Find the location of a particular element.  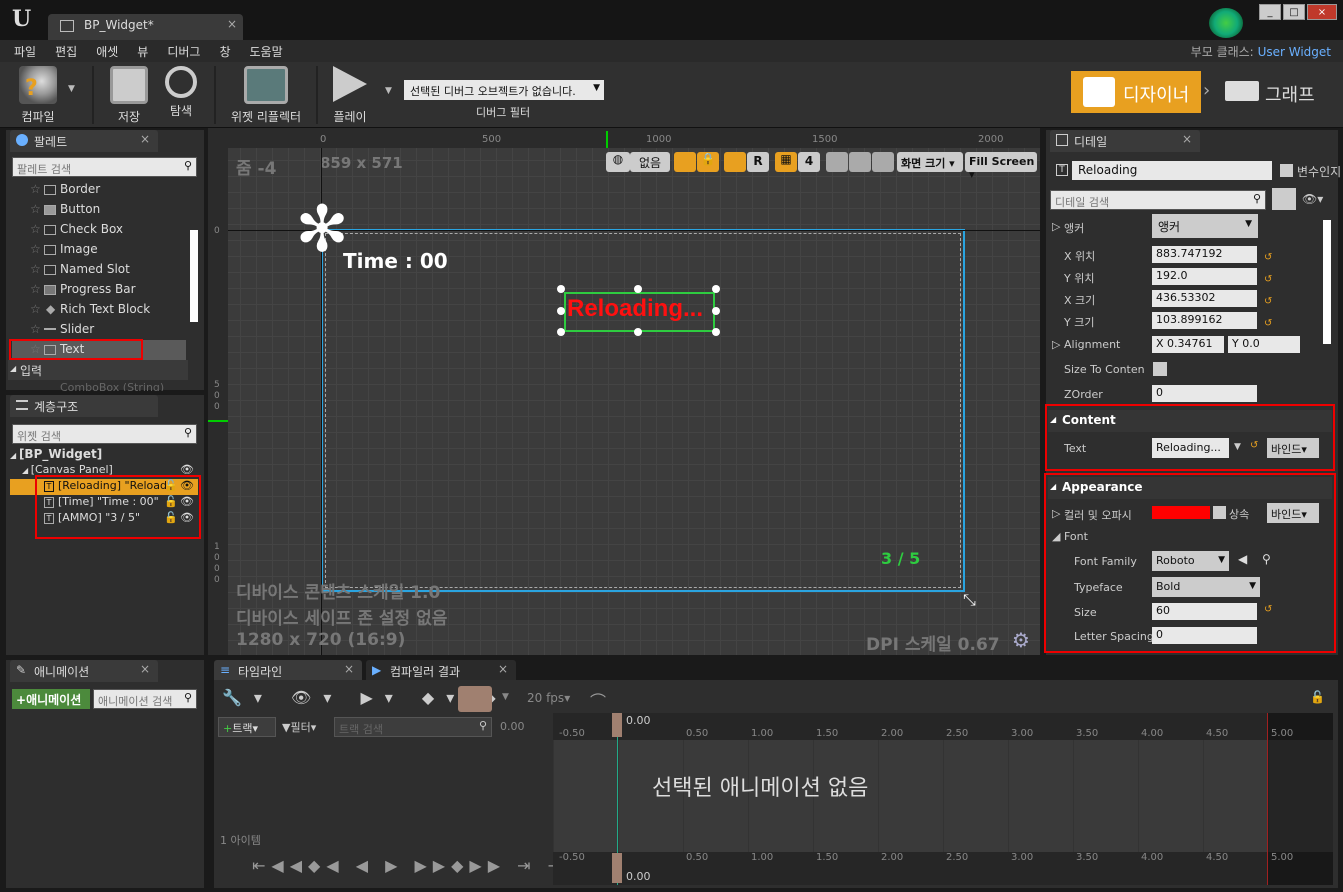

is-variable-checkbox is located at coordinates (1286, 170).